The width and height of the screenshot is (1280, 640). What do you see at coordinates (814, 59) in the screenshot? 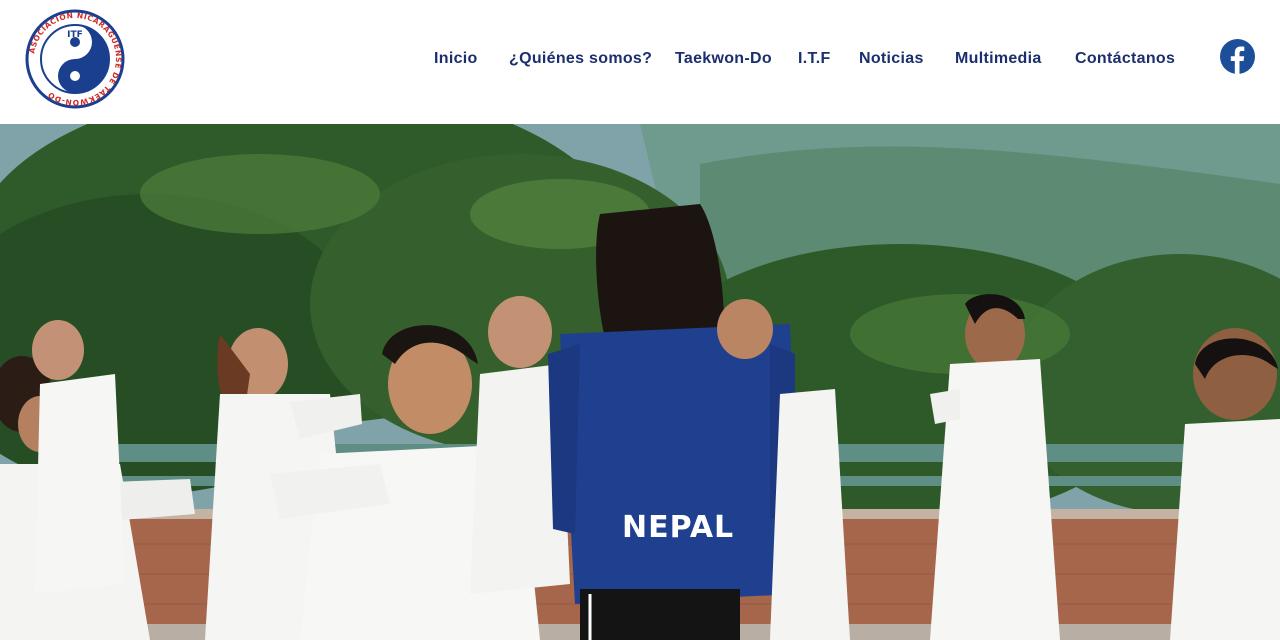
I see `nav-item-itf: I.T.F` at bounding box center [814, 59].